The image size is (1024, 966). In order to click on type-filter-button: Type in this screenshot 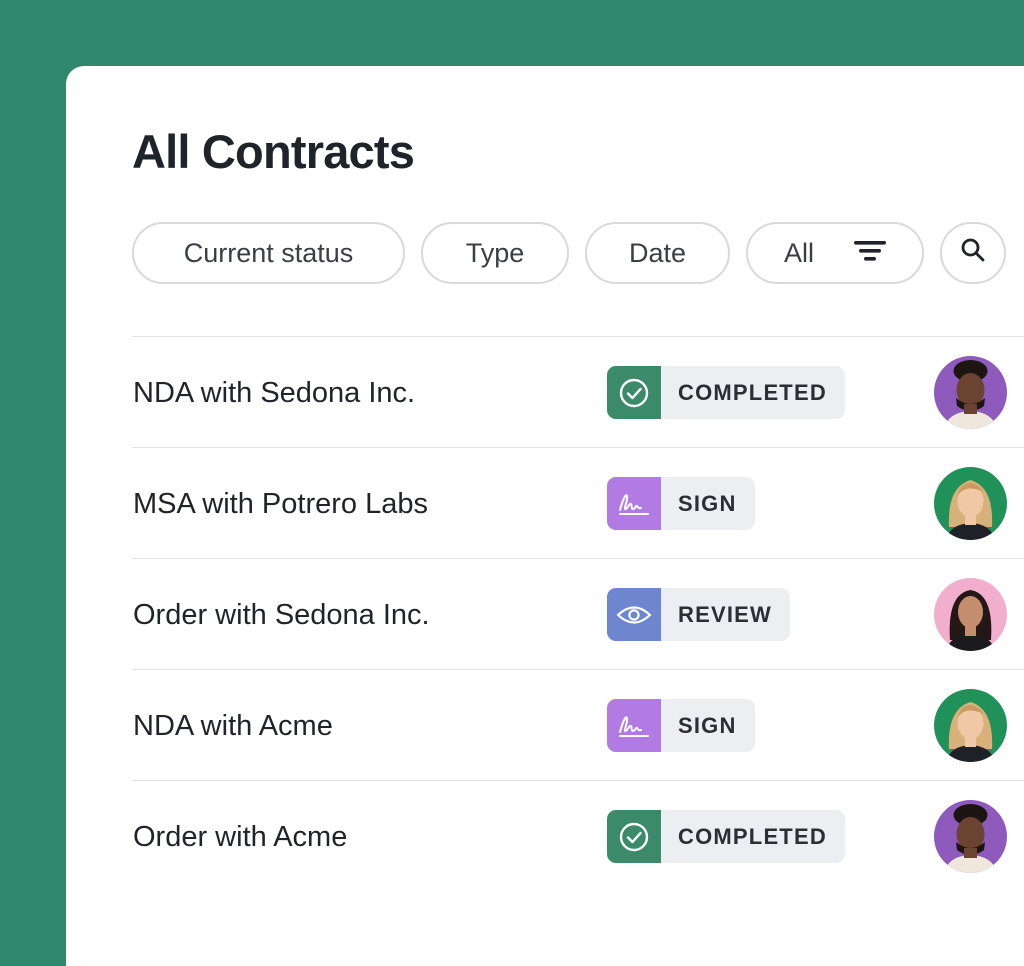, I will do `click(495, 253)`.